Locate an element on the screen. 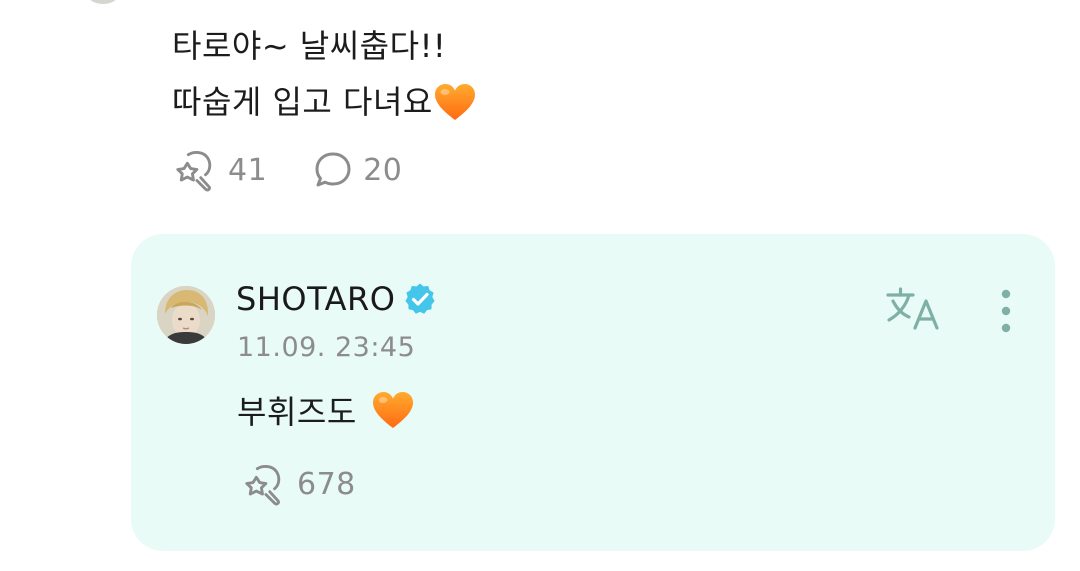 The image size is (1080, 571). profile-photo is located at coordinates (186, 315).